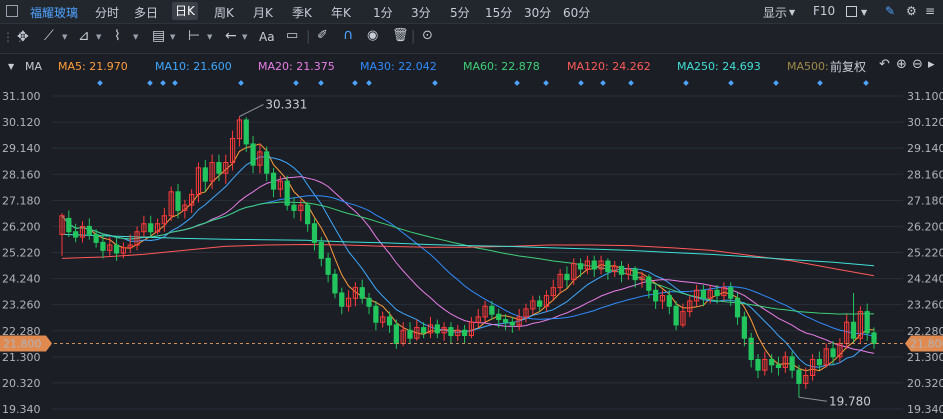  I want to click on wave-tool-icon: ⌇, so click(117, 36).